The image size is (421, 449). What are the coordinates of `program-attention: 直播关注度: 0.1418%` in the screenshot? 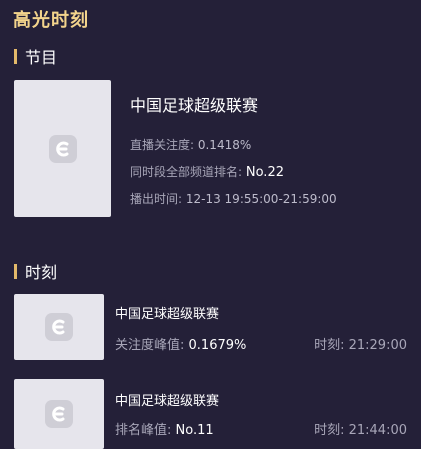 It's located at (190, 144).